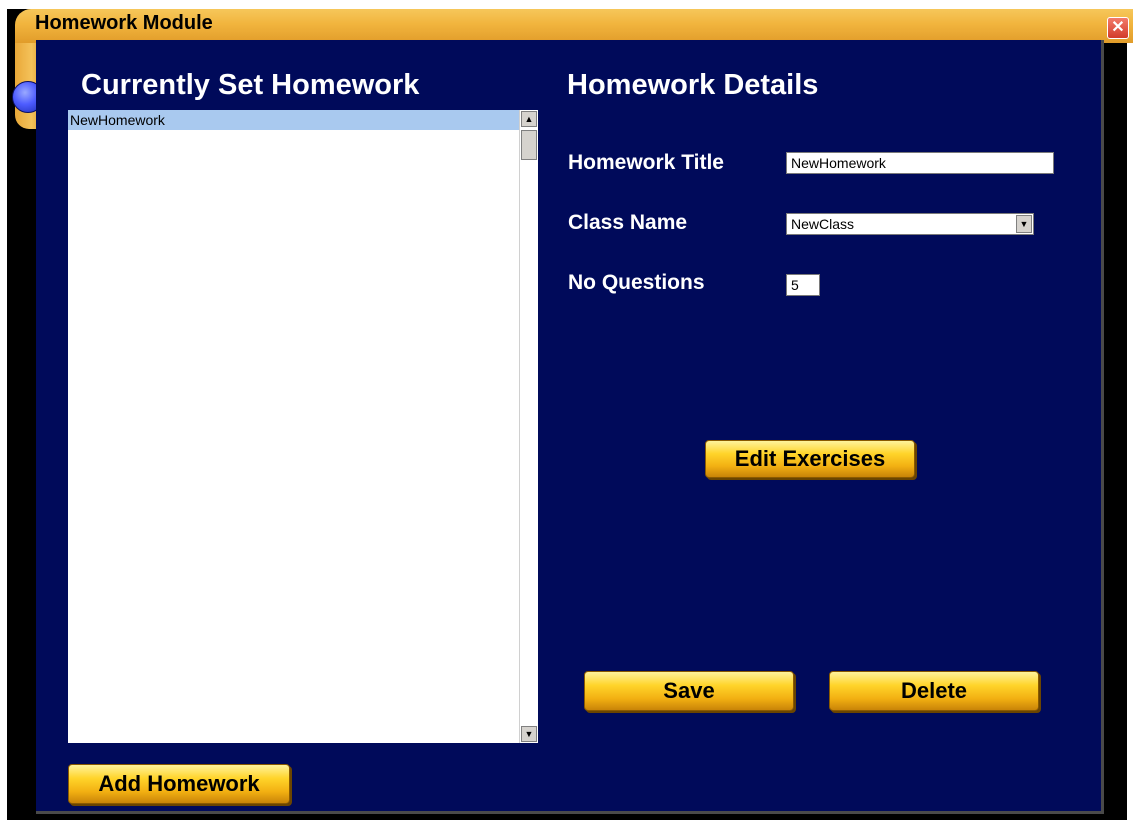  What do you see at coordinates (529, 145) in the screenshot?
I see `scroll-thumb` at bounding box center [529, 145].